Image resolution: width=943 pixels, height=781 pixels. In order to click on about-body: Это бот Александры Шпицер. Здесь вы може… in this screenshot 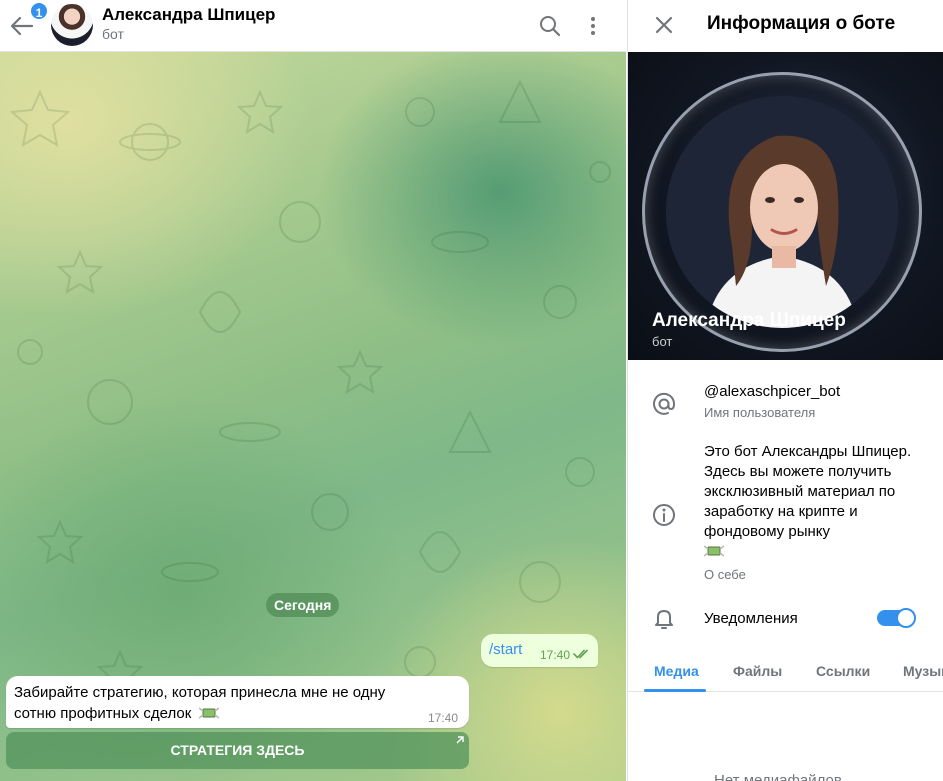, I will do `click(808, 491)`.